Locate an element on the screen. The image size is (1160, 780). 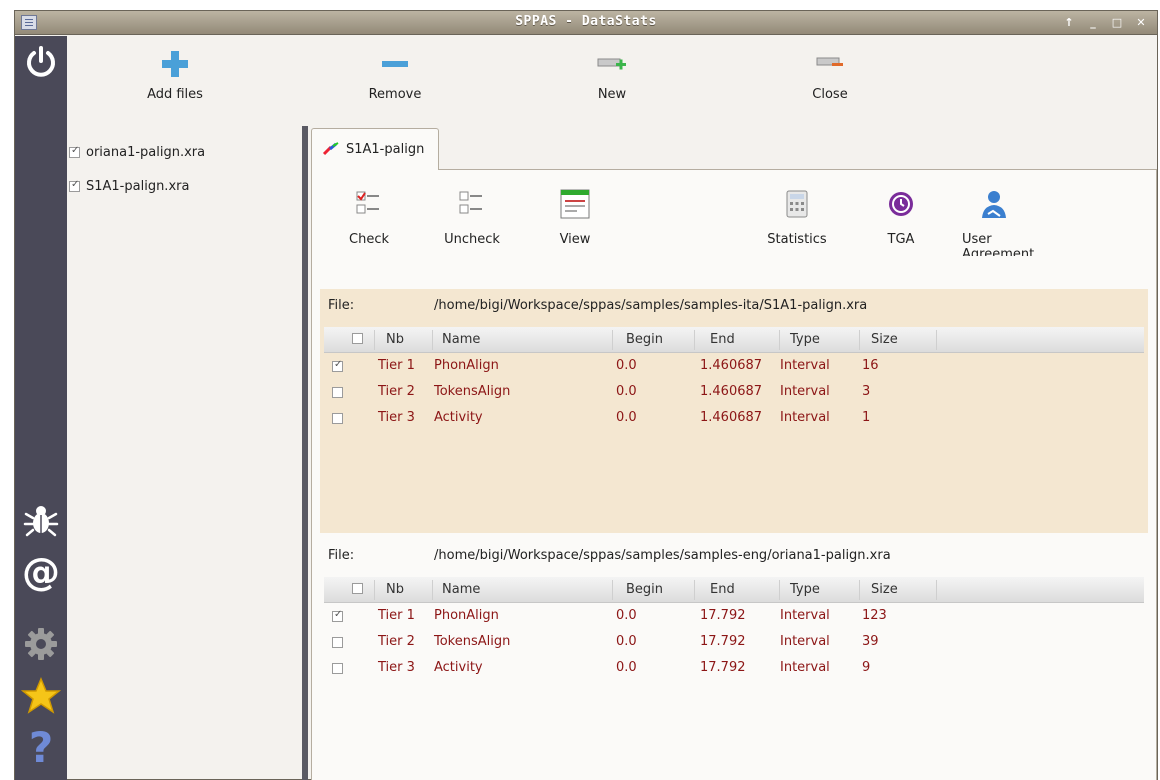
table-row: Tier 1 PhonAlign 0.0 17.792 Interval 123 is located at coordinates (734, 616).